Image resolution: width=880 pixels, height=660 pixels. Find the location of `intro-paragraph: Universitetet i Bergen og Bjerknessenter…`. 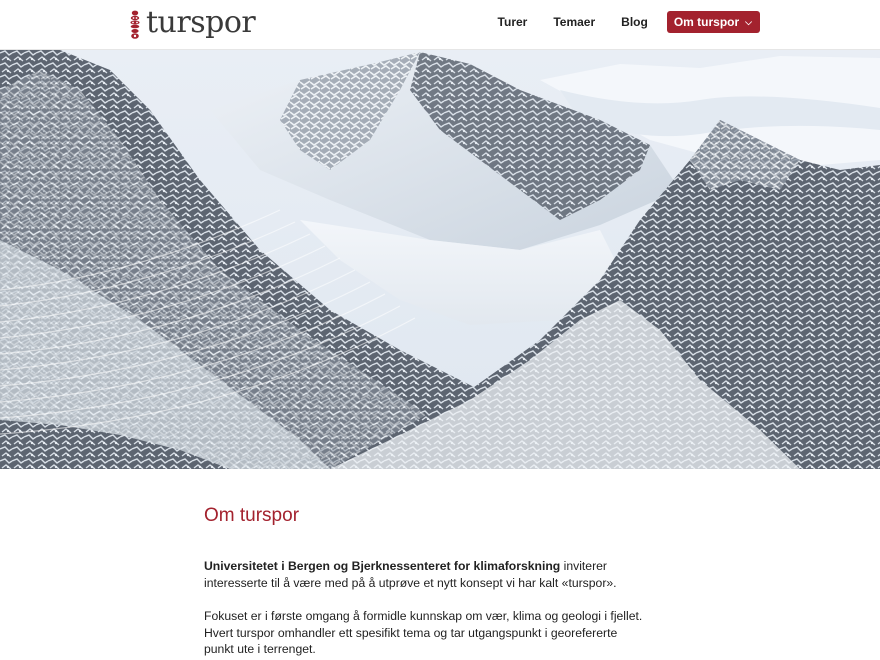

intro-paragraph: Universitetet i Bergen og Bjerknessenter… is located at coordinates (424, 574).